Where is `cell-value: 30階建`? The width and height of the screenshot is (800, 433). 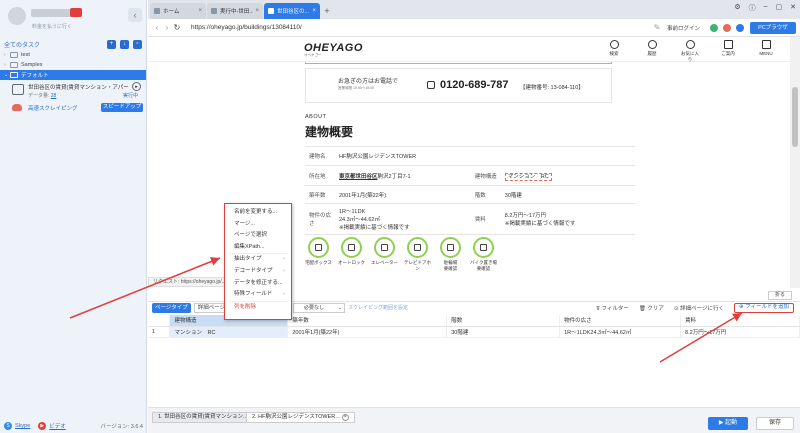 cell-value: 30階建 is located at coordinates (567, 194).